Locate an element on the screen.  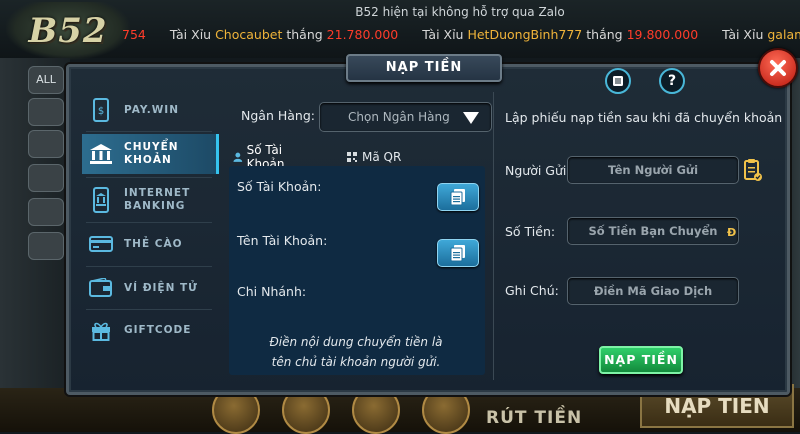
account-name-label: Tên Tài Khoản: is located at coordinates (282, 240).